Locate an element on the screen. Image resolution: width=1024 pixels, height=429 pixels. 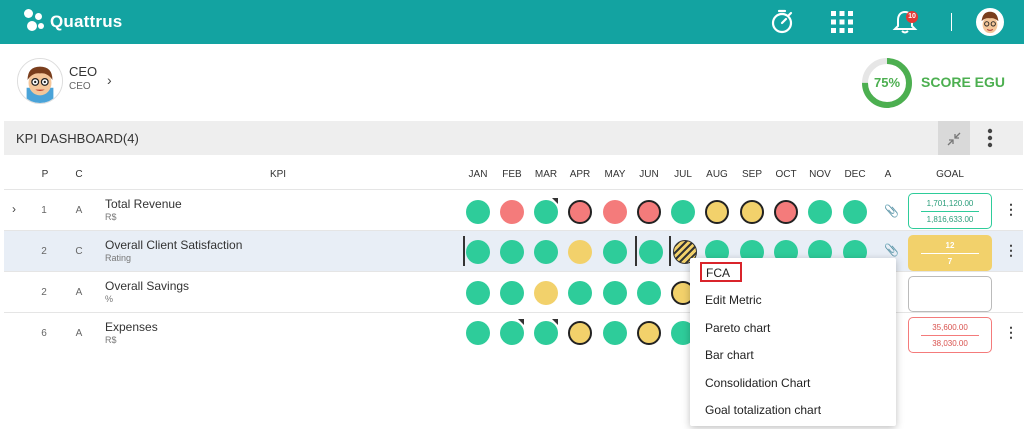
status-dot-aug is located at coordinates (717, 212).